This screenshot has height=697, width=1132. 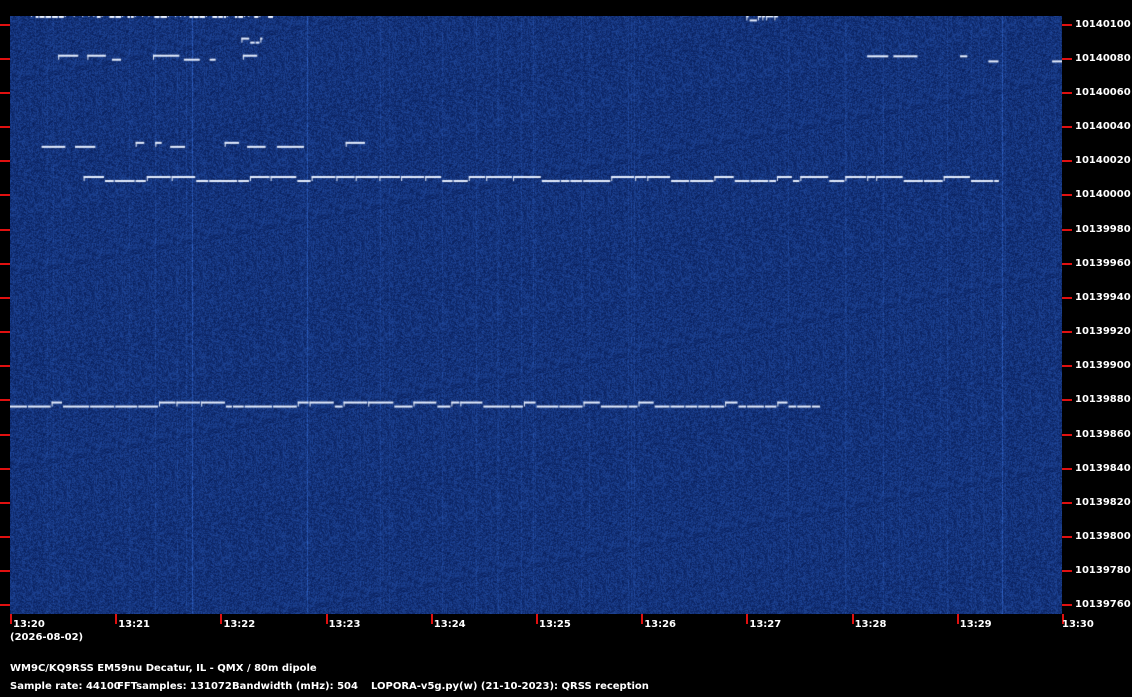 I want to click on time-tick-label: 13:21, so click(x=134, y=624).